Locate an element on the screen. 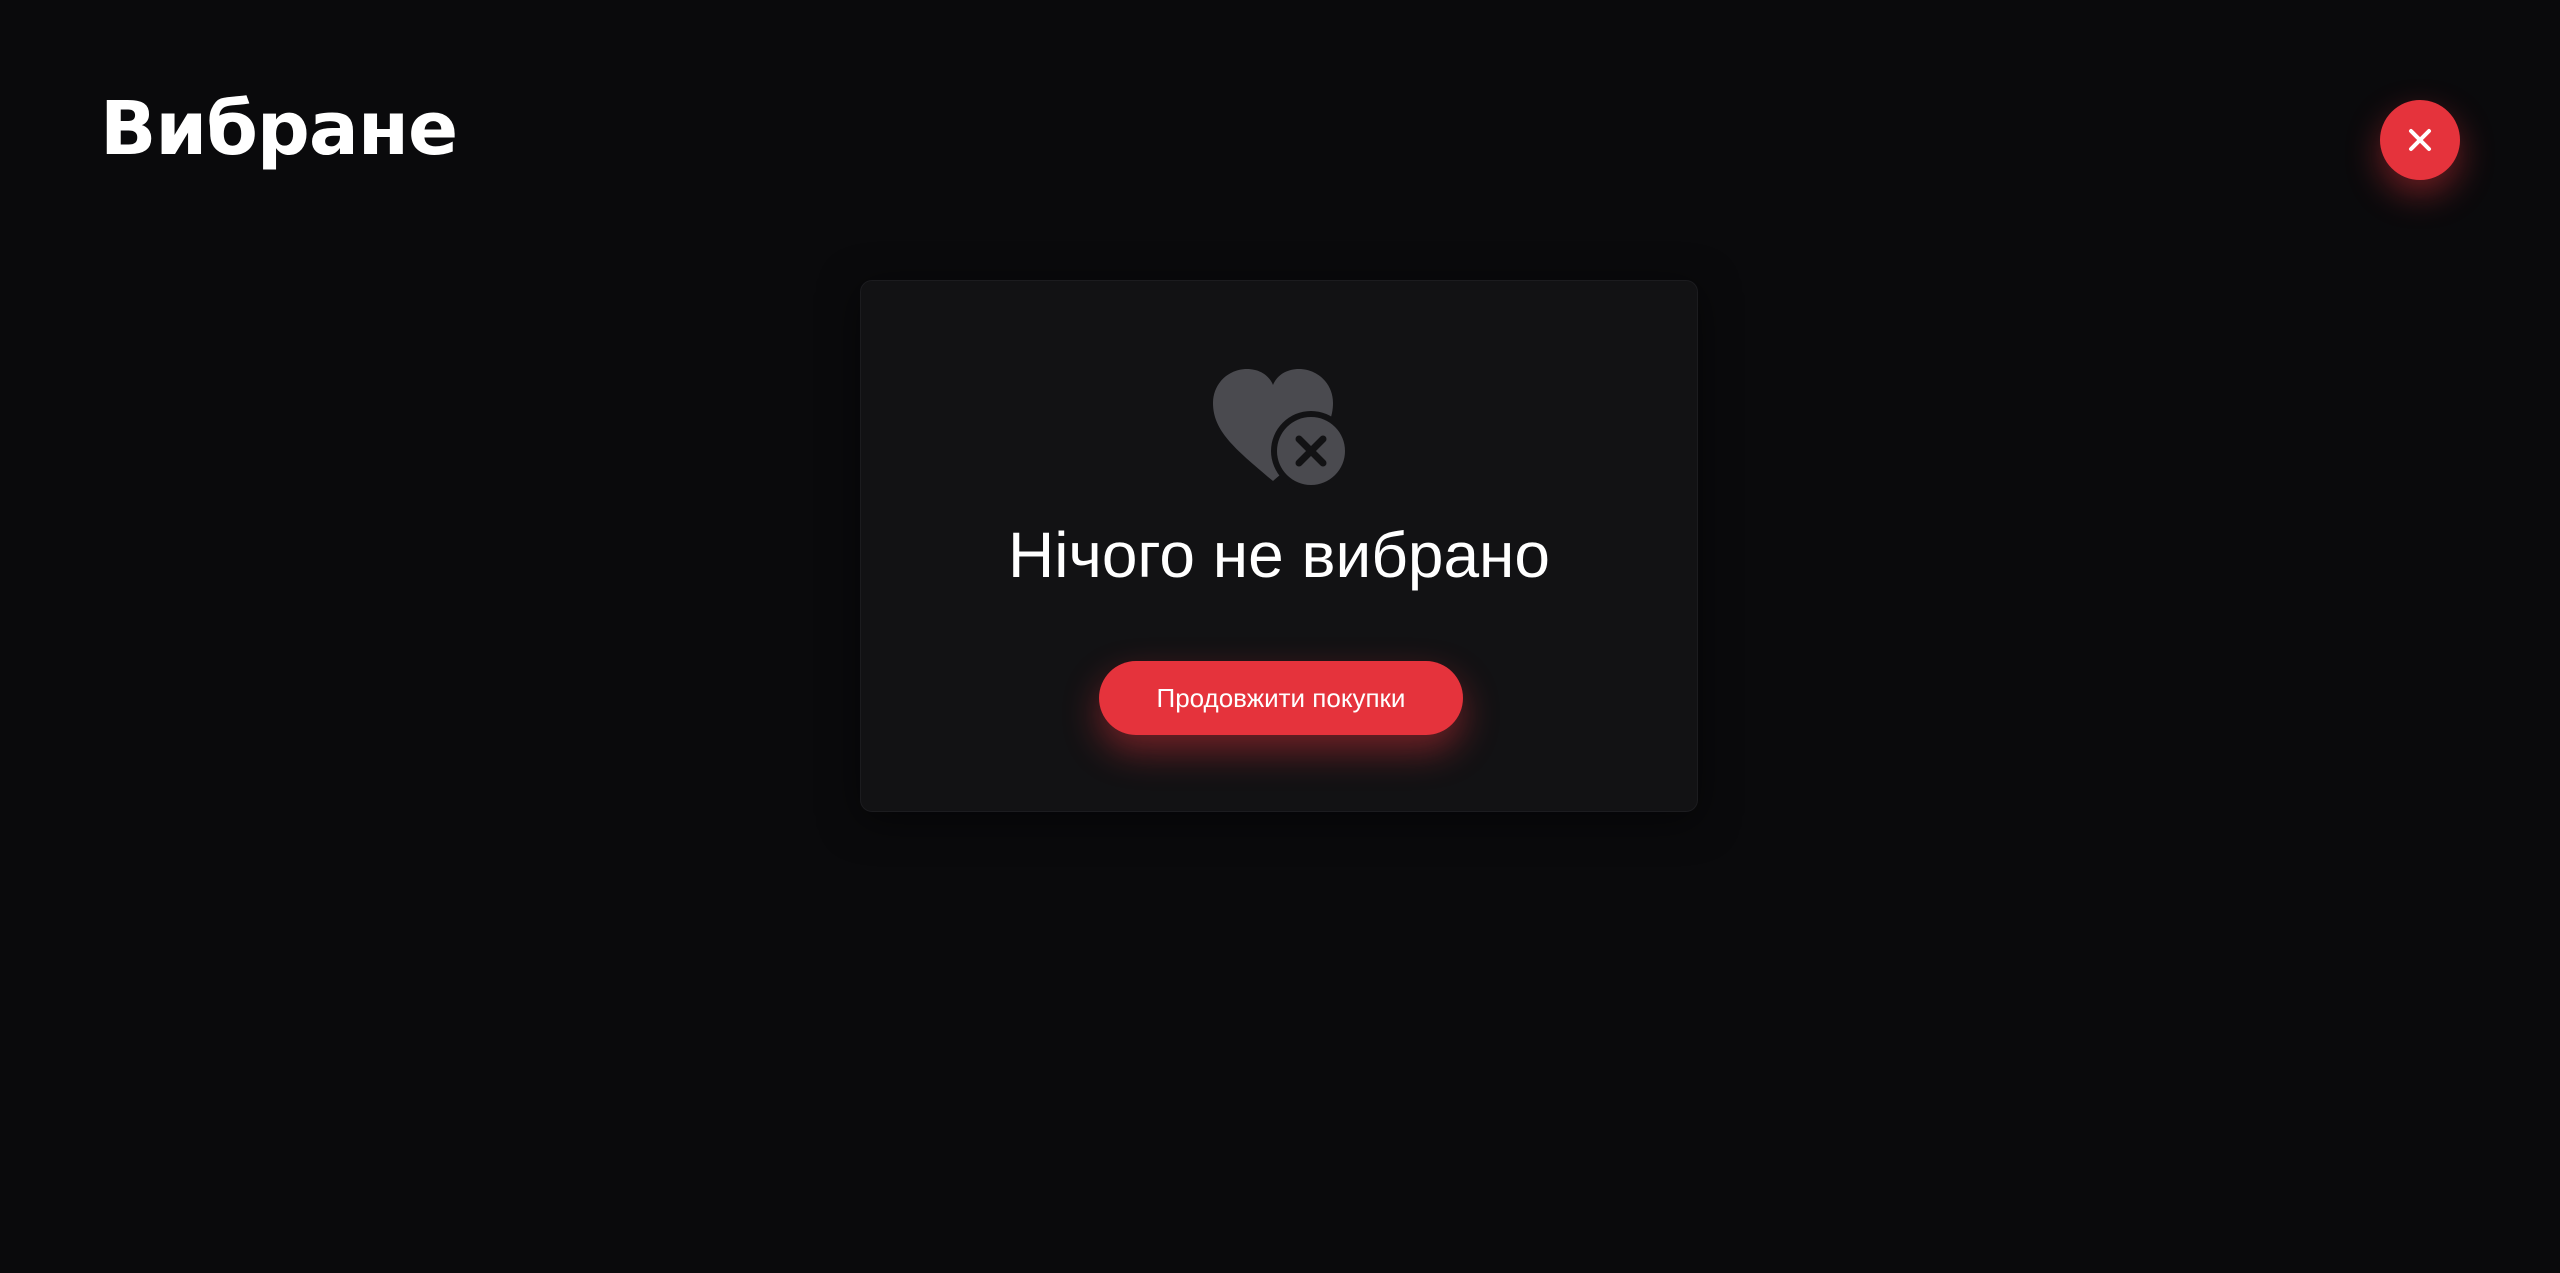 The width and height of the screenshot is (2560, 1273). continue-shopping-button: Продовжити покупки is located at coordinates (1281, 698).